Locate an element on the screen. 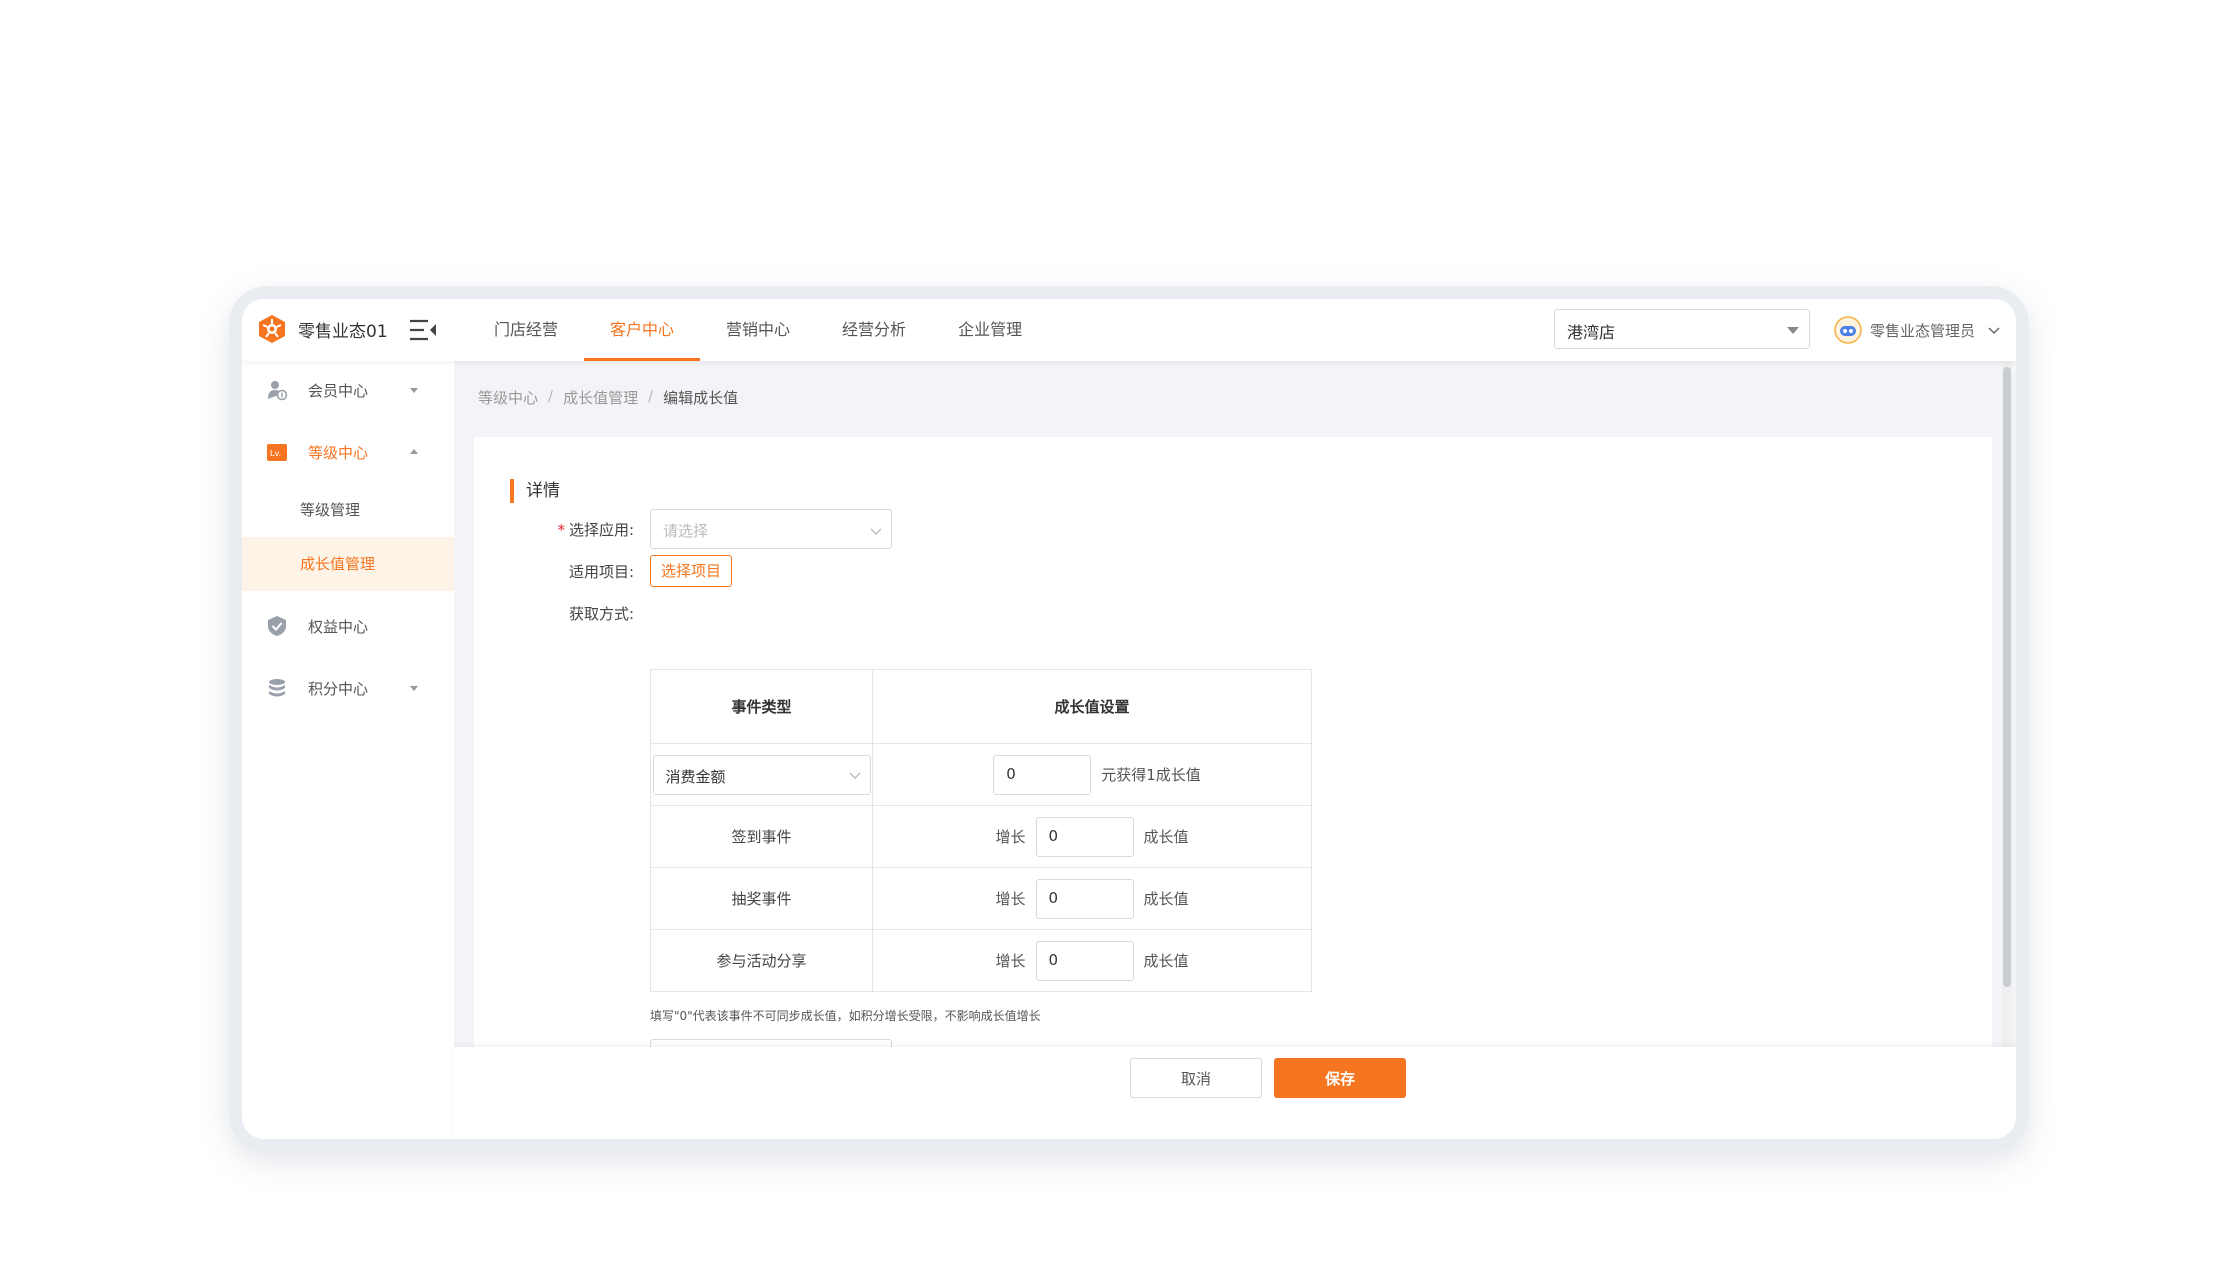  user-name: 零售业态管理员 is located at coordinates (1923, 330).